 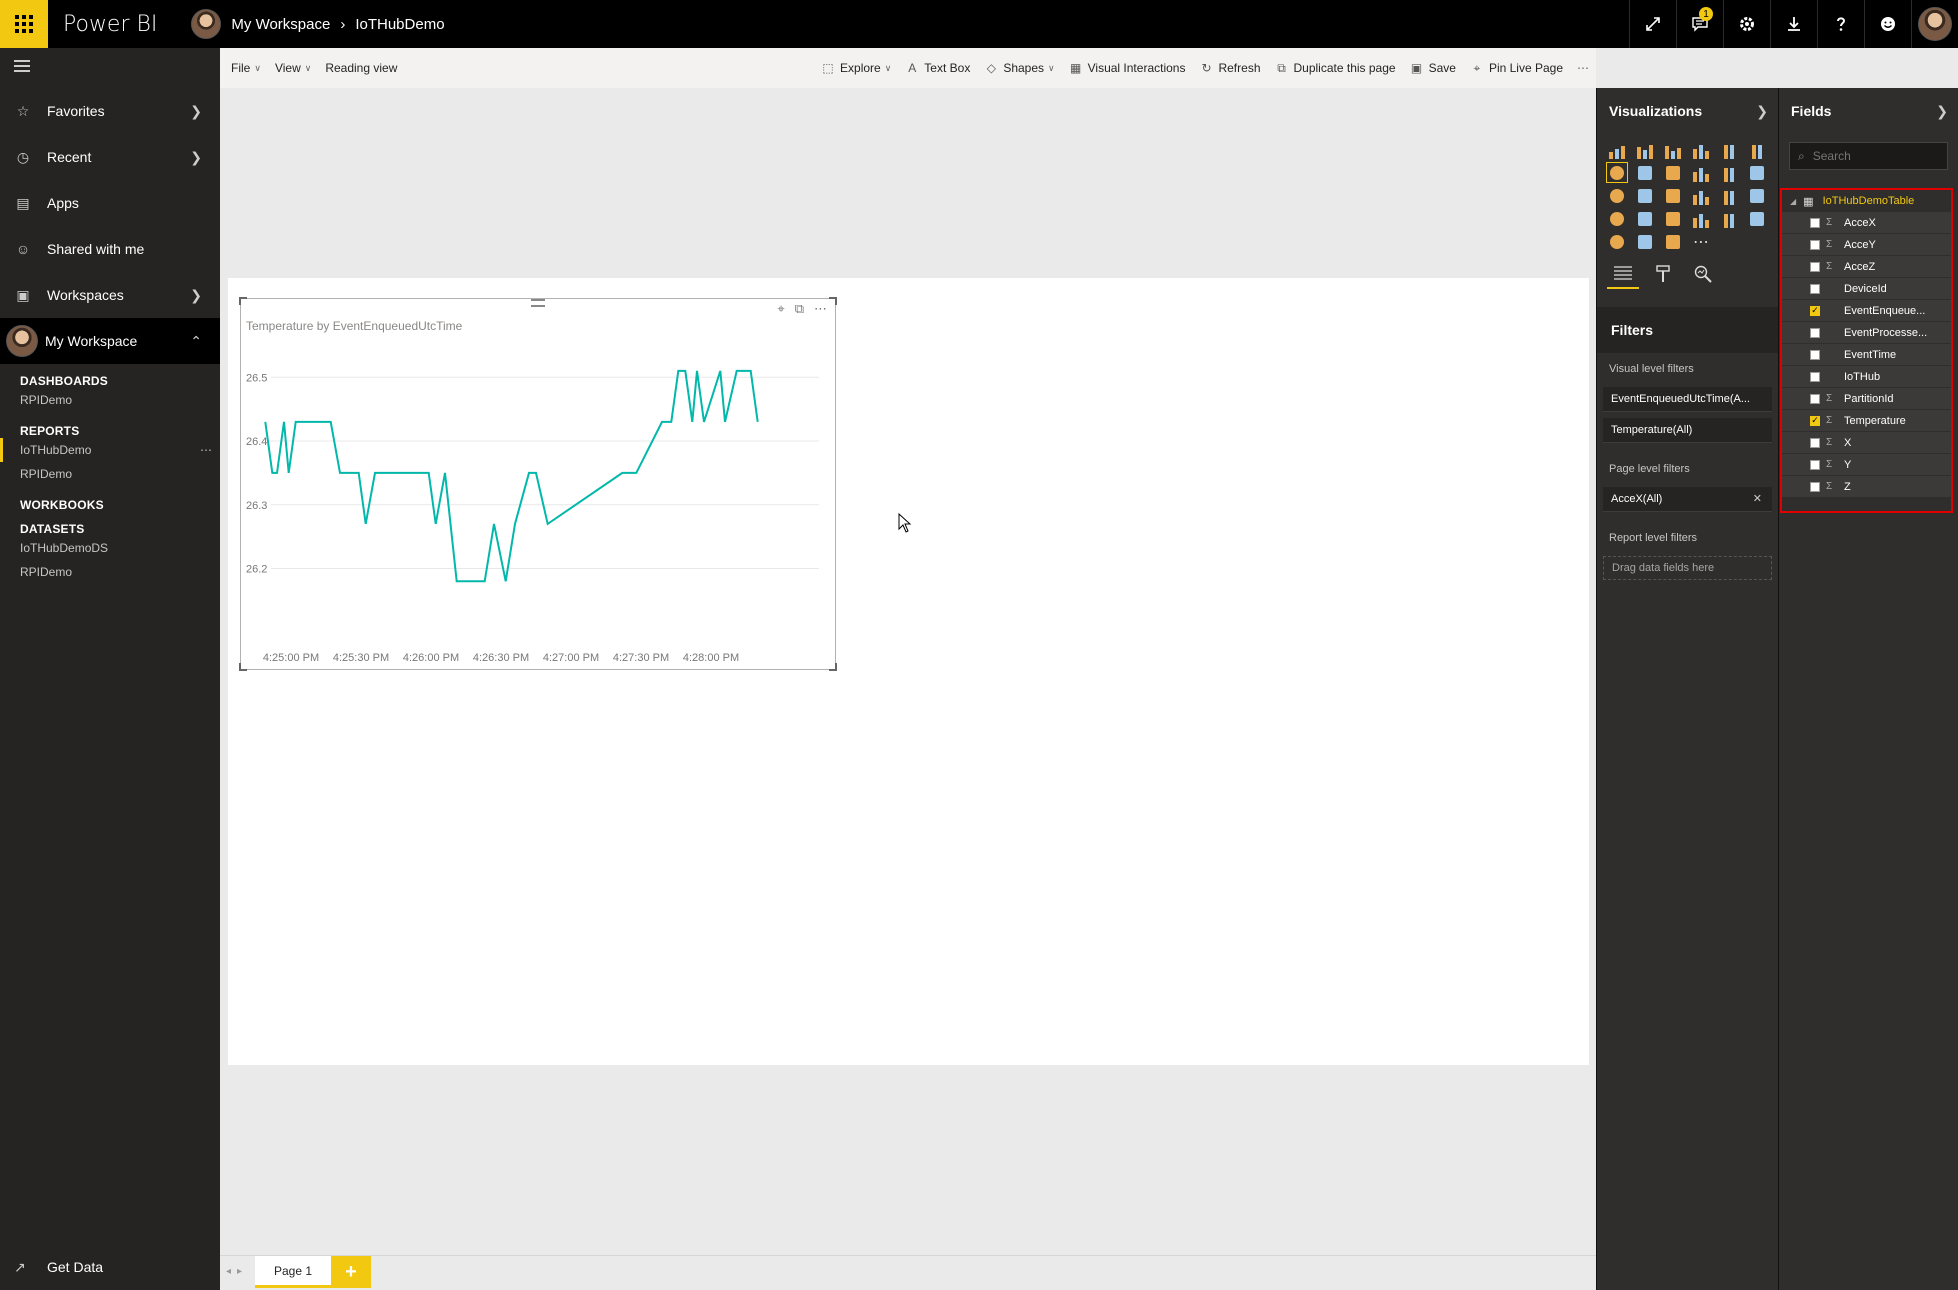 I want to click on visual-filter-card: Temperature(All), so click(x=1687, y=430).